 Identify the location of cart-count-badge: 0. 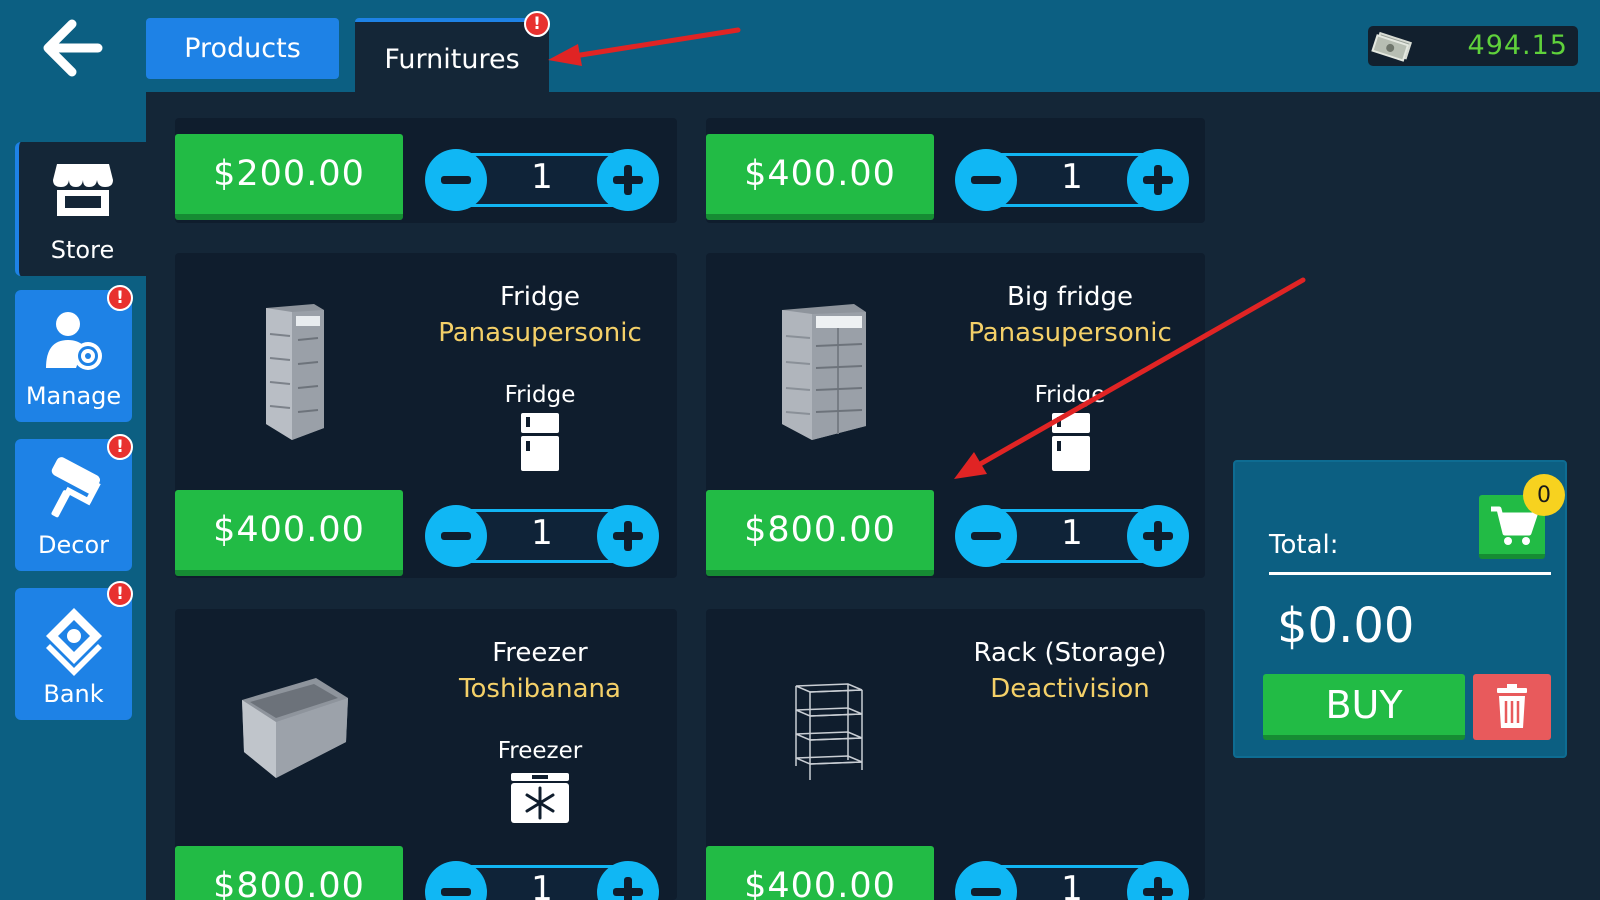
(1544, 495).